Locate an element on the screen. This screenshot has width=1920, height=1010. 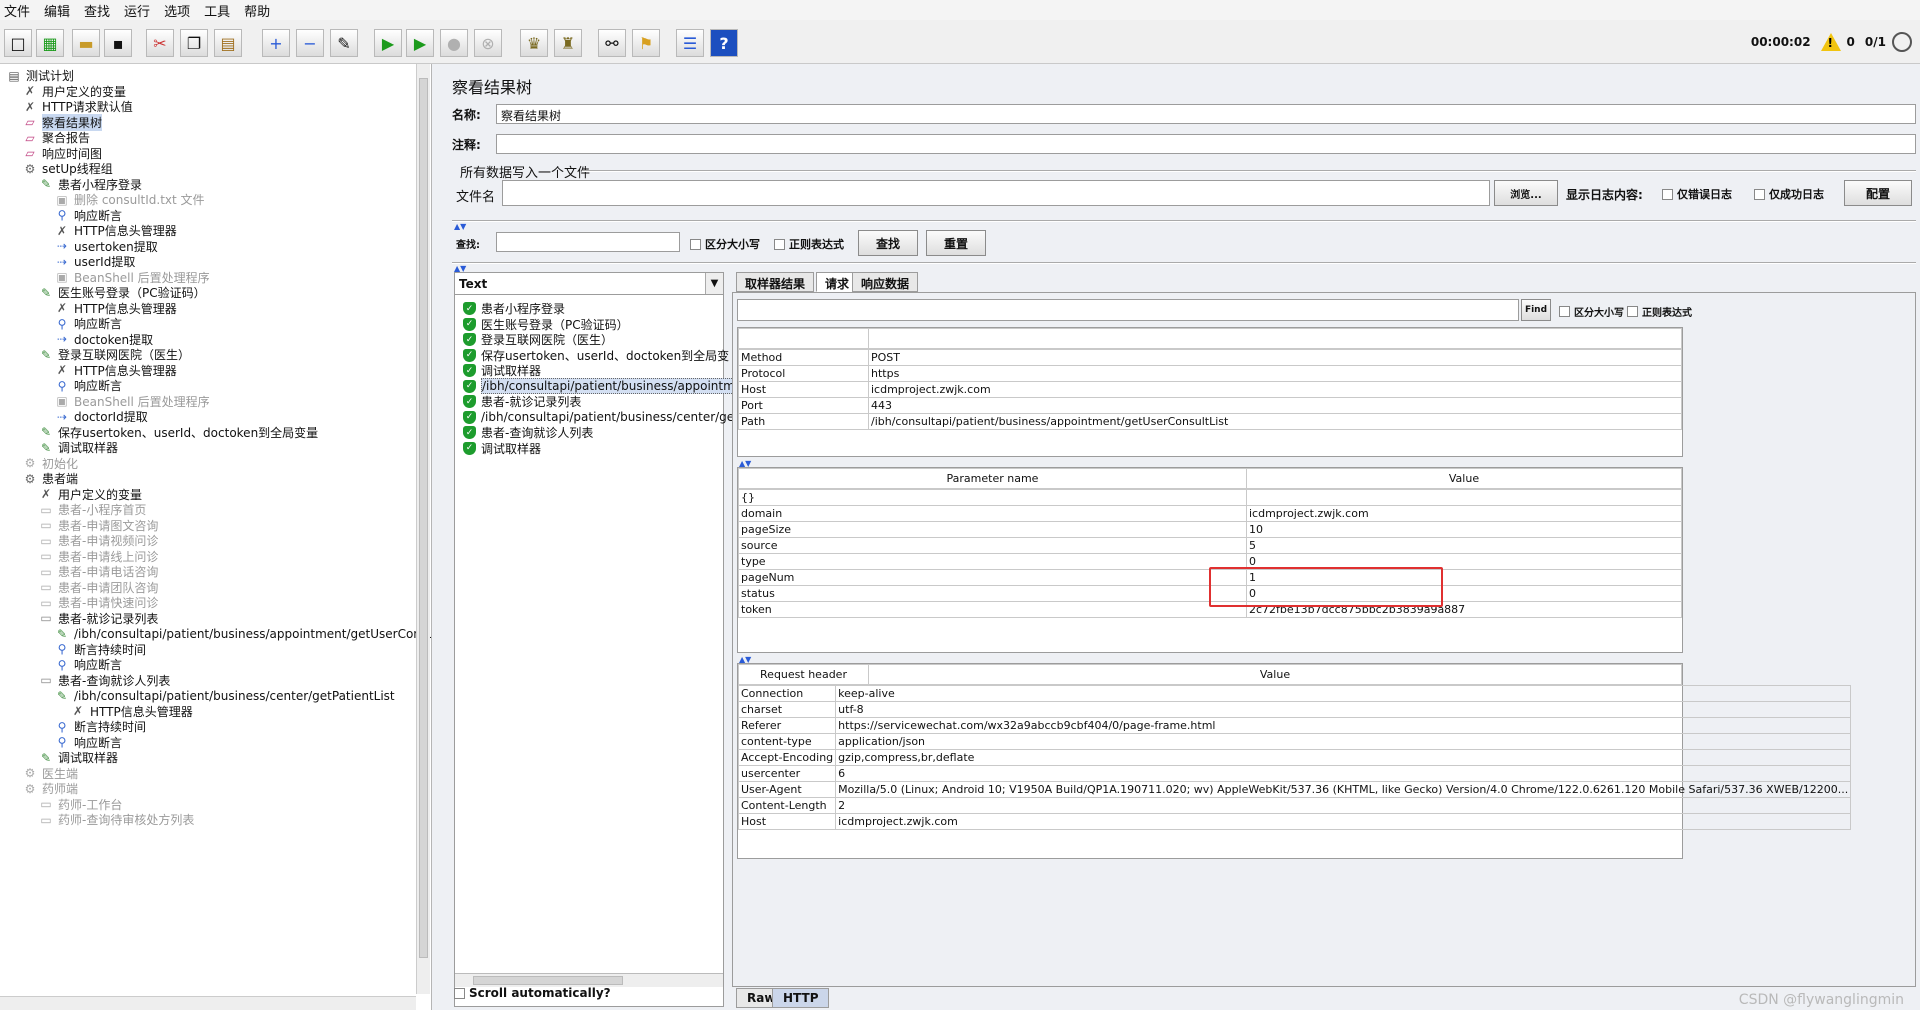
table-row: content-type application/json is located at coordinates (1294, 741).